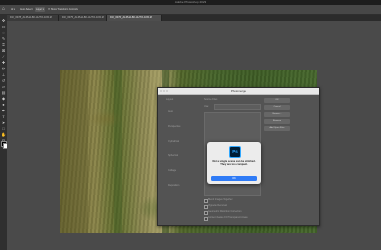 The height and width of the screenshot is (250, 381). Describe the element at coordinates (225, 211) in the screenshot. I see `distortion-correction-label: Geometric Distortion Correction` at that location.